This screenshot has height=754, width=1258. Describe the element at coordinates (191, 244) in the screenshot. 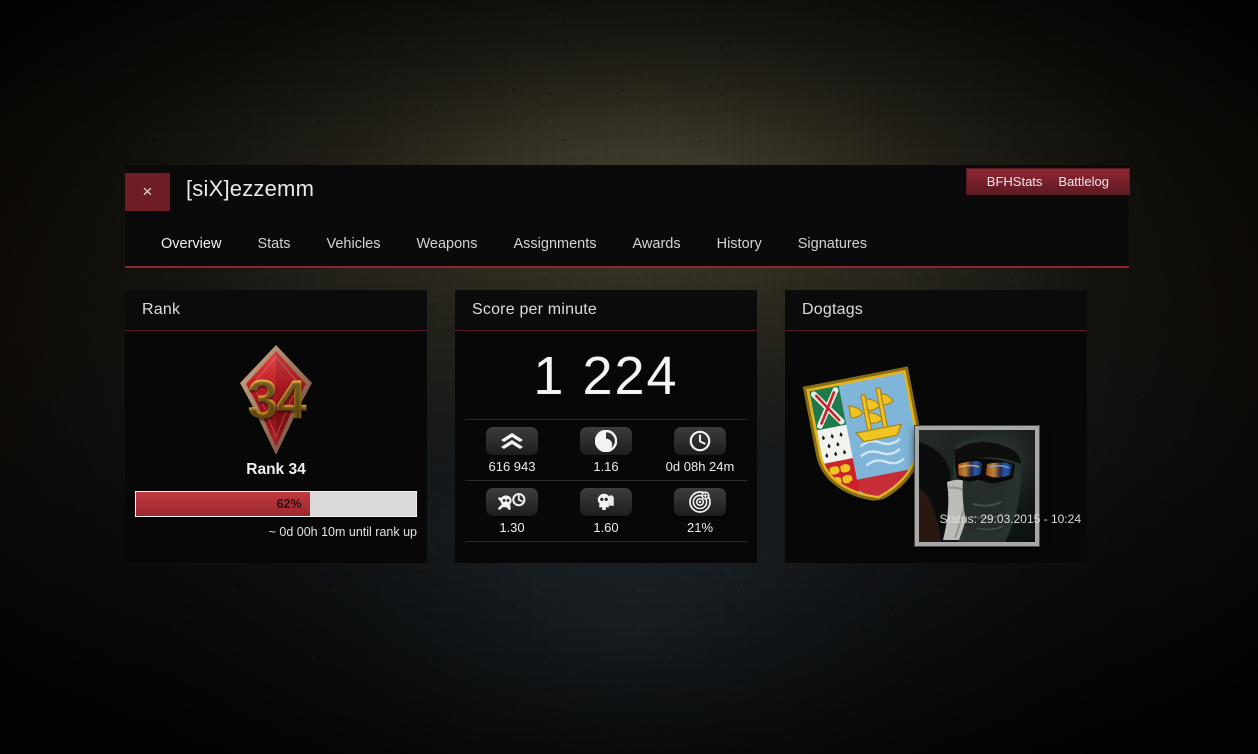

I see `tab-overview: Overview` at that location.